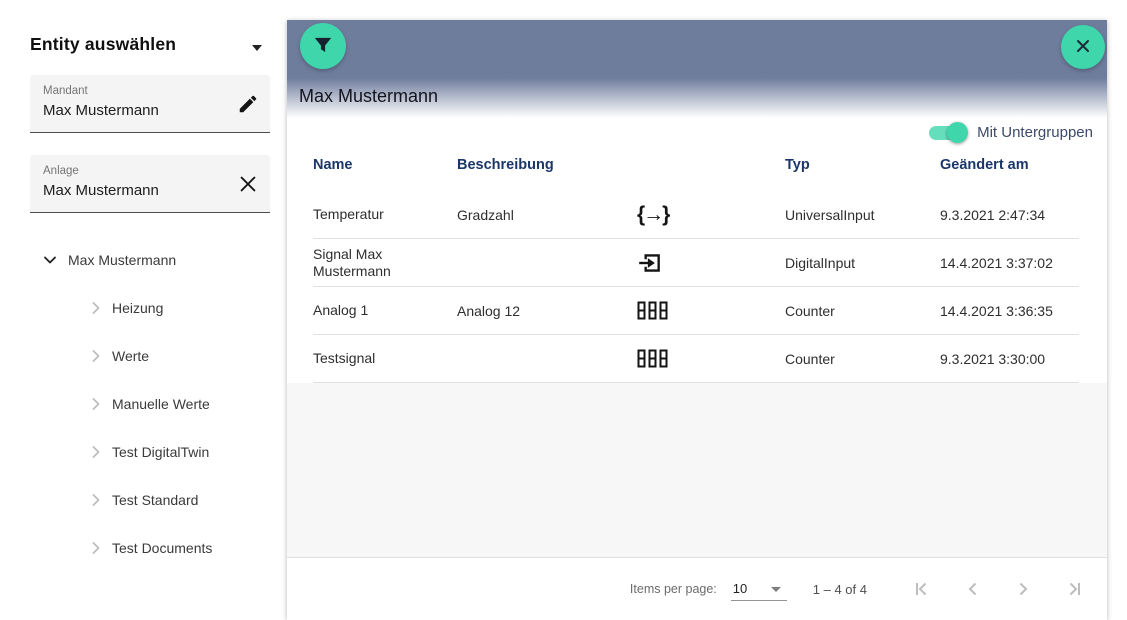  I want to click on chevron-down-icon, so click(50, 260).